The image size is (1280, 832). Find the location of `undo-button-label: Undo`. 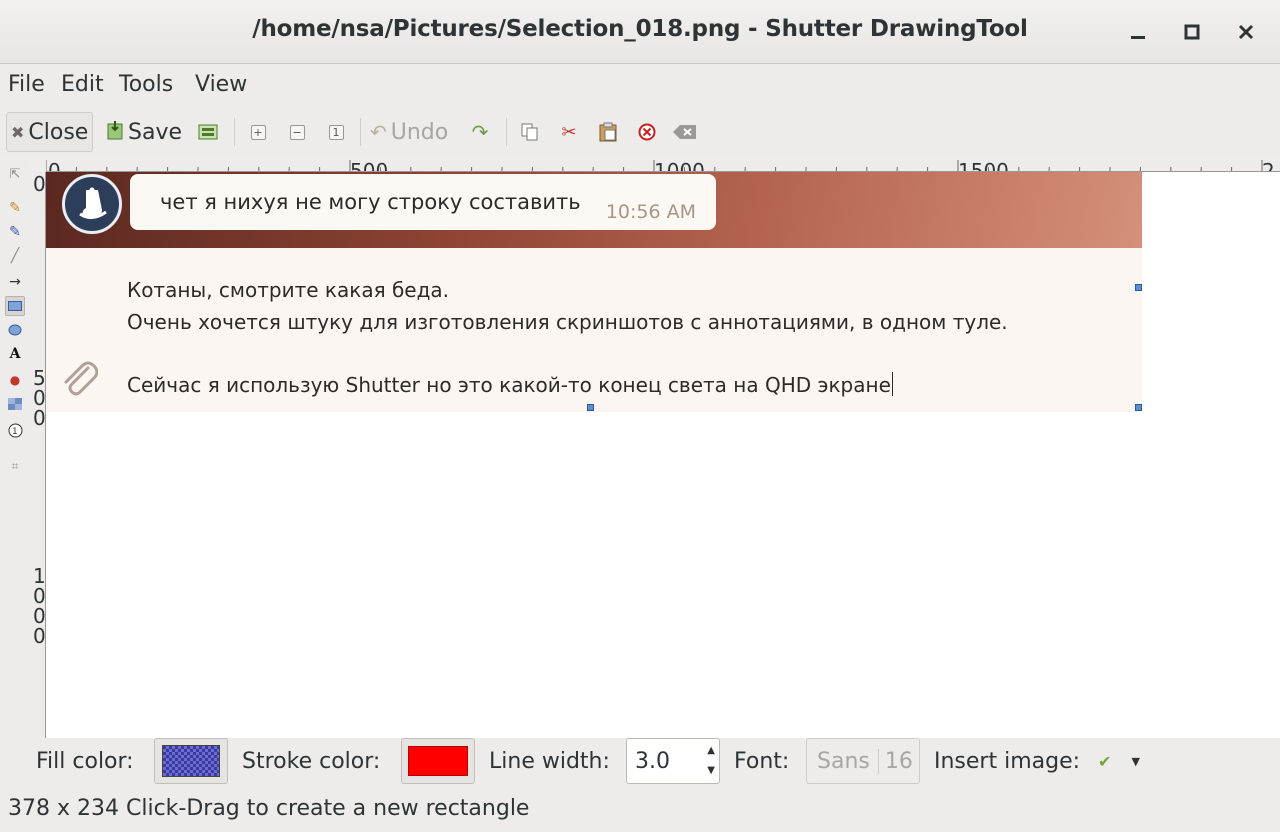

undo-button-label: Undo is located at coordinates (419, 132).